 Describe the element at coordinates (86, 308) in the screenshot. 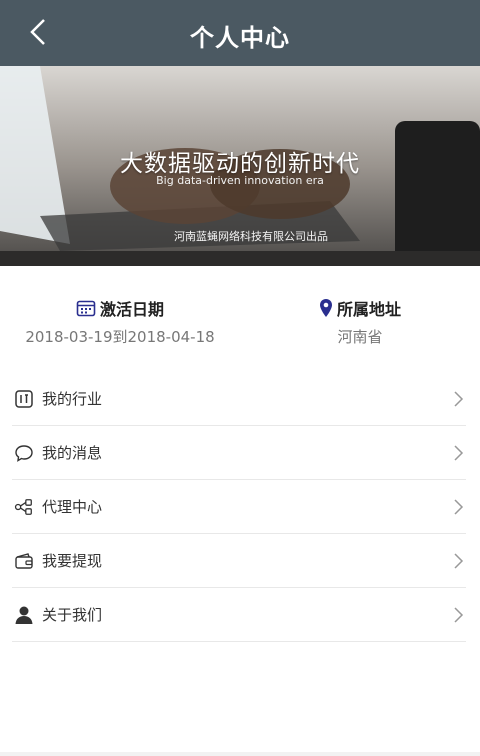

I see `calendar-icon` at that location.